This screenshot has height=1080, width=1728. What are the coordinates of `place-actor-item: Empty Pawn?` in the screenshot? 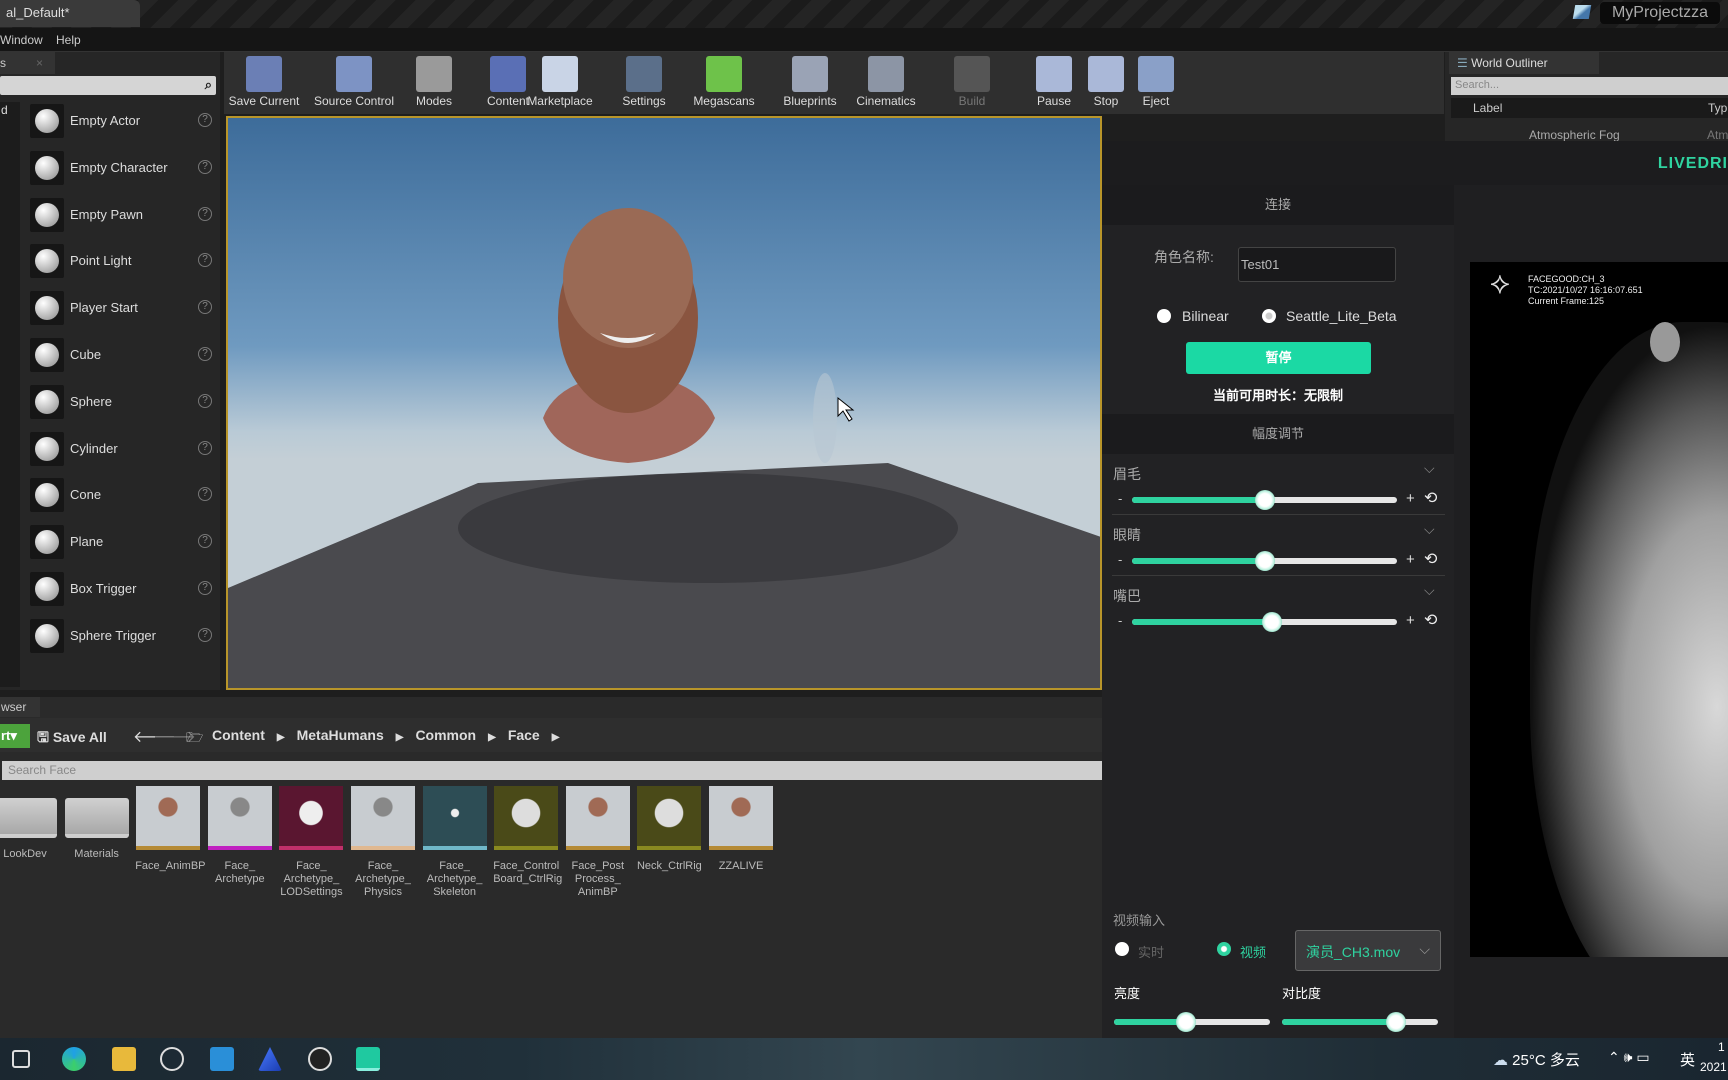 It's located at (120, 215).